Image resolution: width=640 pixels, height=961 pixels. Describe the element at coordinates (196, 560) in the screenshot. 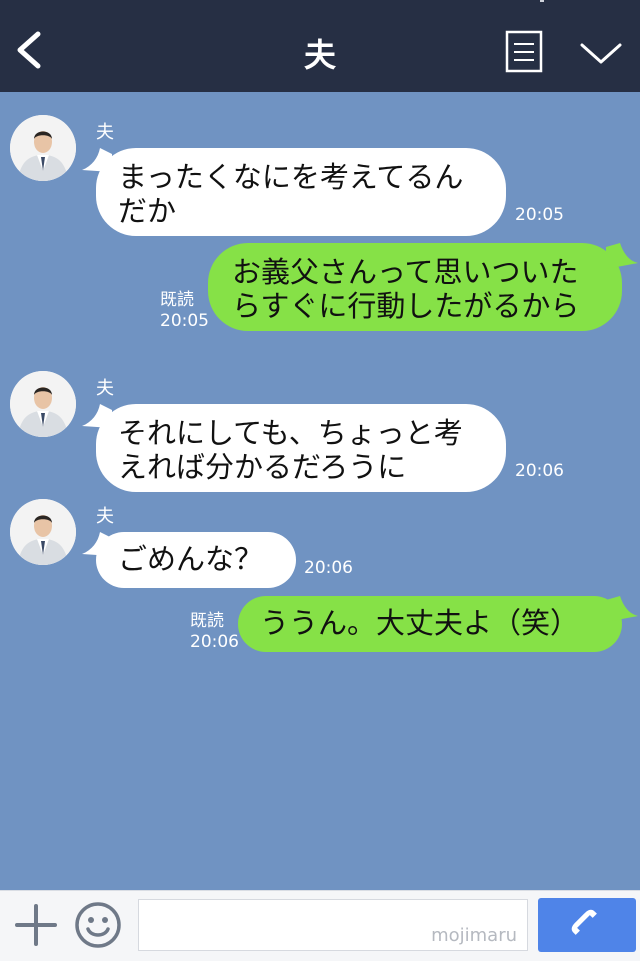

I see `message-bubble: ごめんな？` at that location.